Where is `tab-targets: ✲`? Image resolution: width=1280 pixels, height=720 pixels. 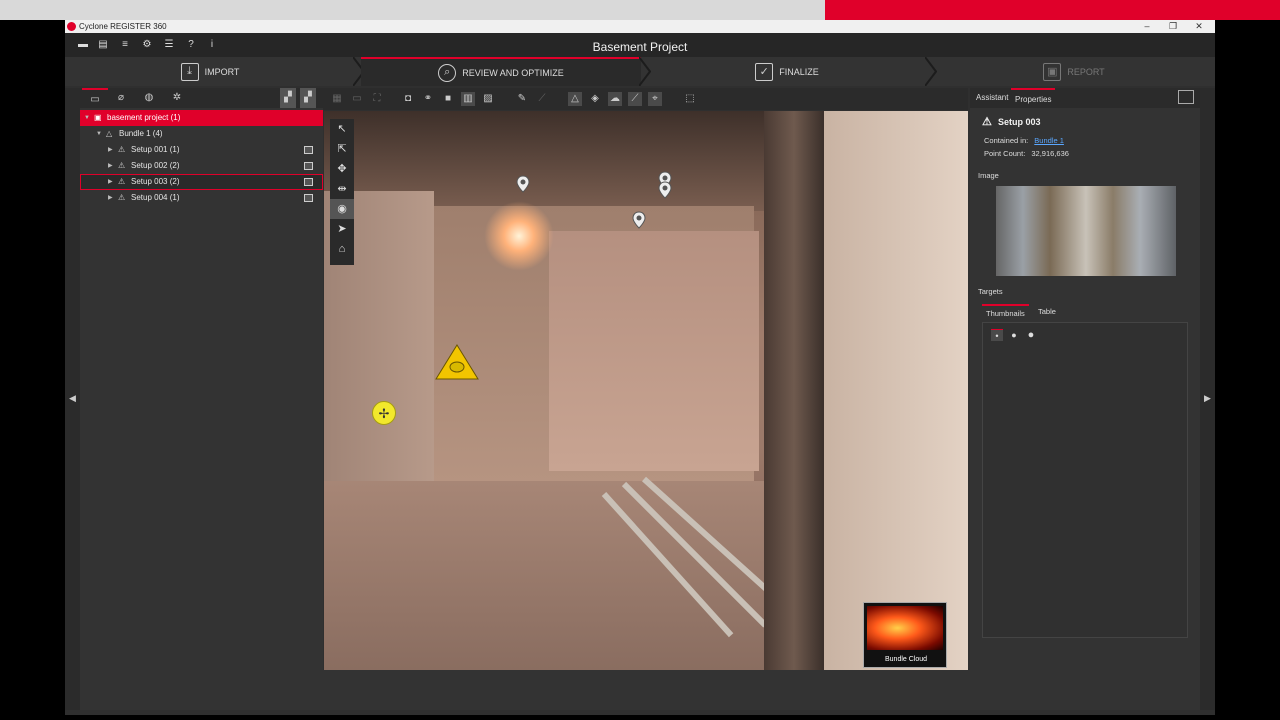 tab-targets: ✲ is located at coordinates (177, 98).